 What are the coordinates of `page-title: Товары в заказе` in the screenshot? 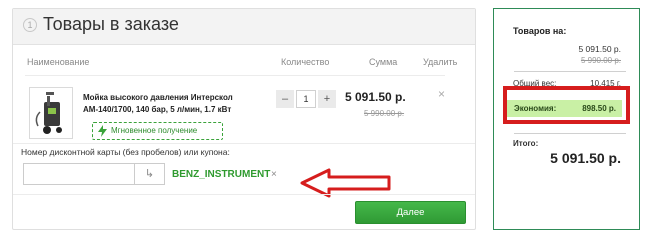 It's located at (111, 24).